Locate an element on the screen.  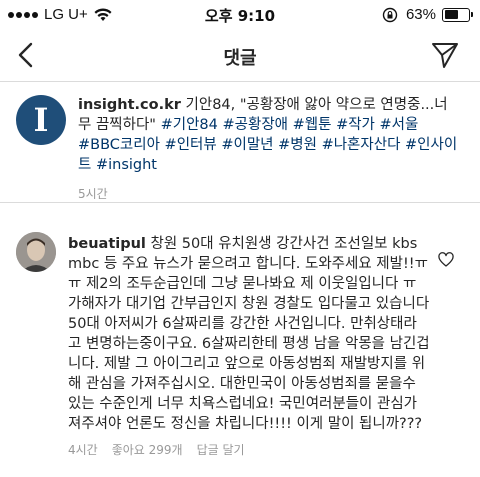
nav-bar: 댓글 is located at coordinates (240, 56).